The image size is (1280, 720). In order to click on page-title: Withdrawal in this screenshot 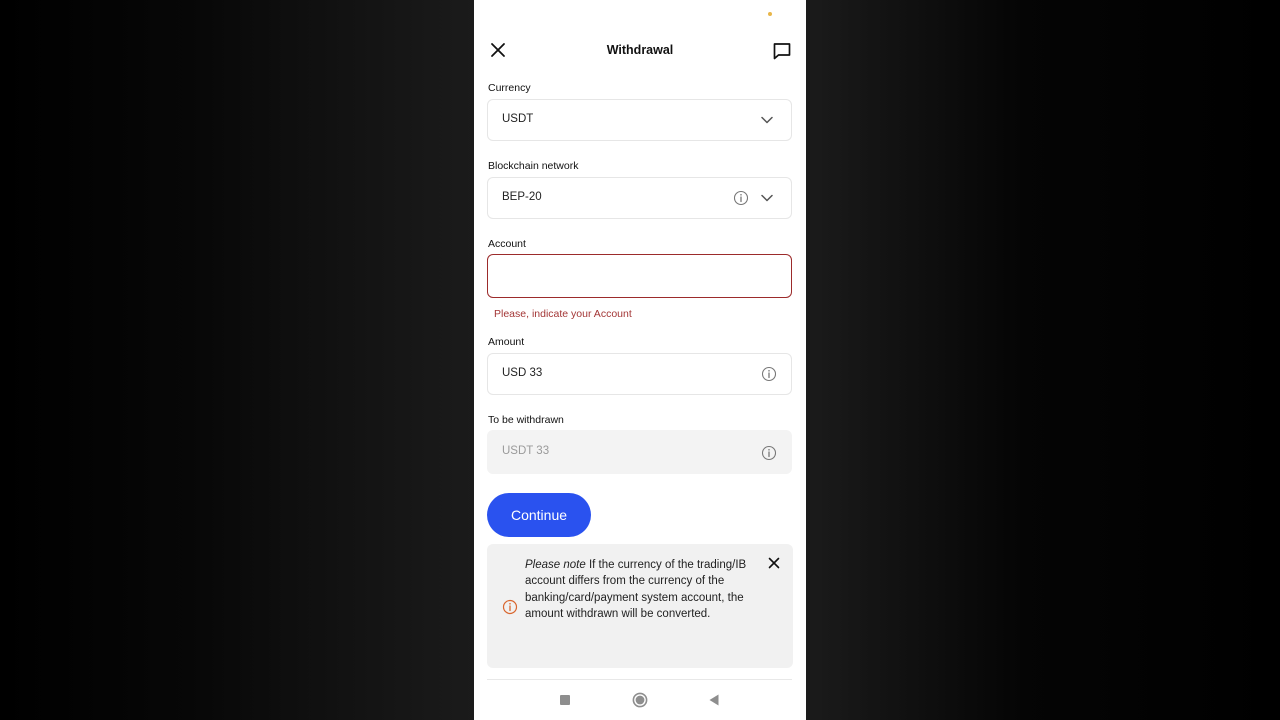, I will do `click(640, 50)`.